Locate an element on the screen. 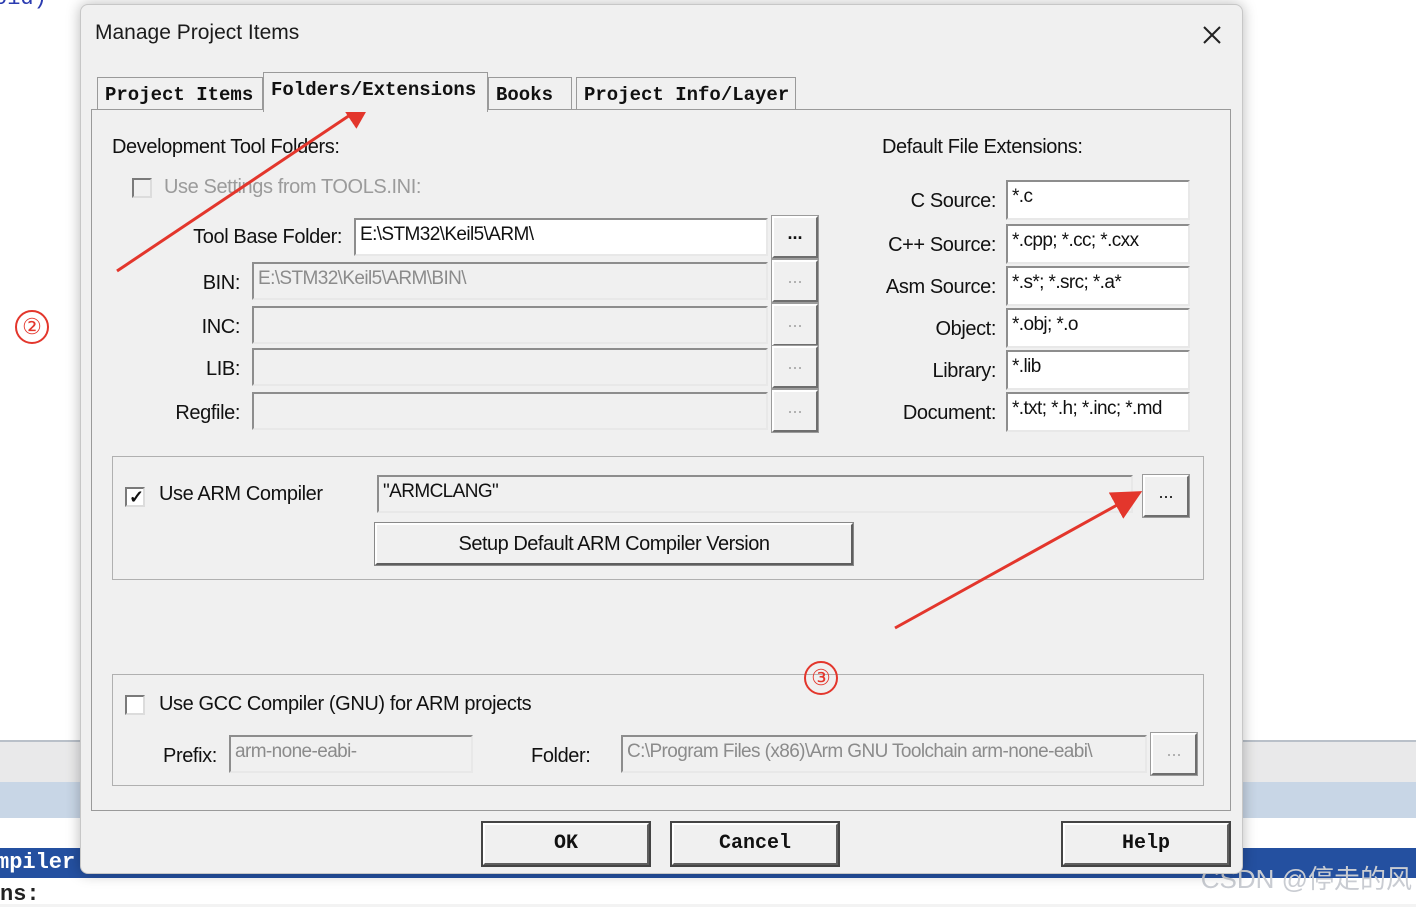  cpp-source-field: *.cpp; *.cc; *.cxx is located at coordinates (1098, 244).